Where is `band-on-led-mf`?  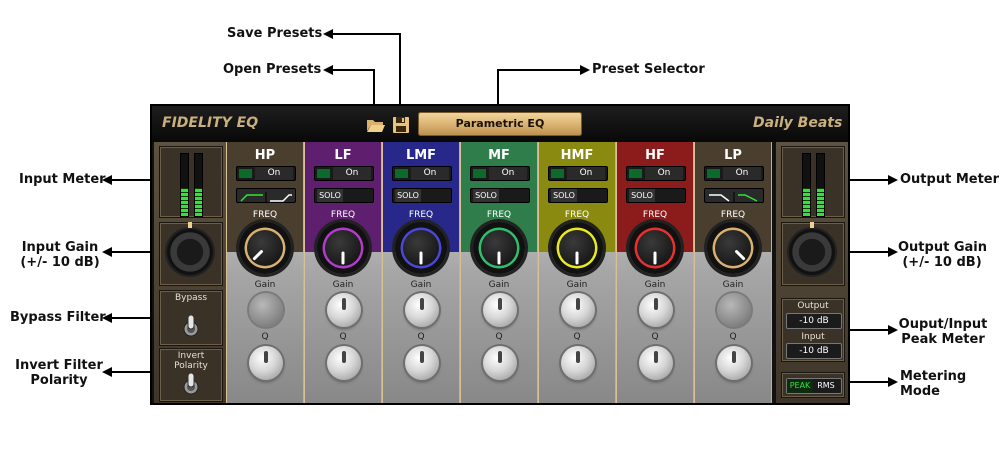 band-on-led-mf is located at coordinates (479, 173).